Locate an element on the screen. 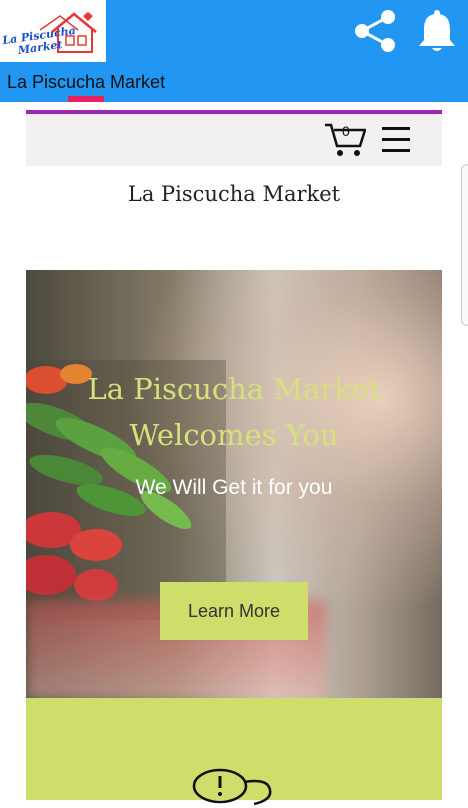  site-title: La Piscucha Market is located at coordinates (234, 194).